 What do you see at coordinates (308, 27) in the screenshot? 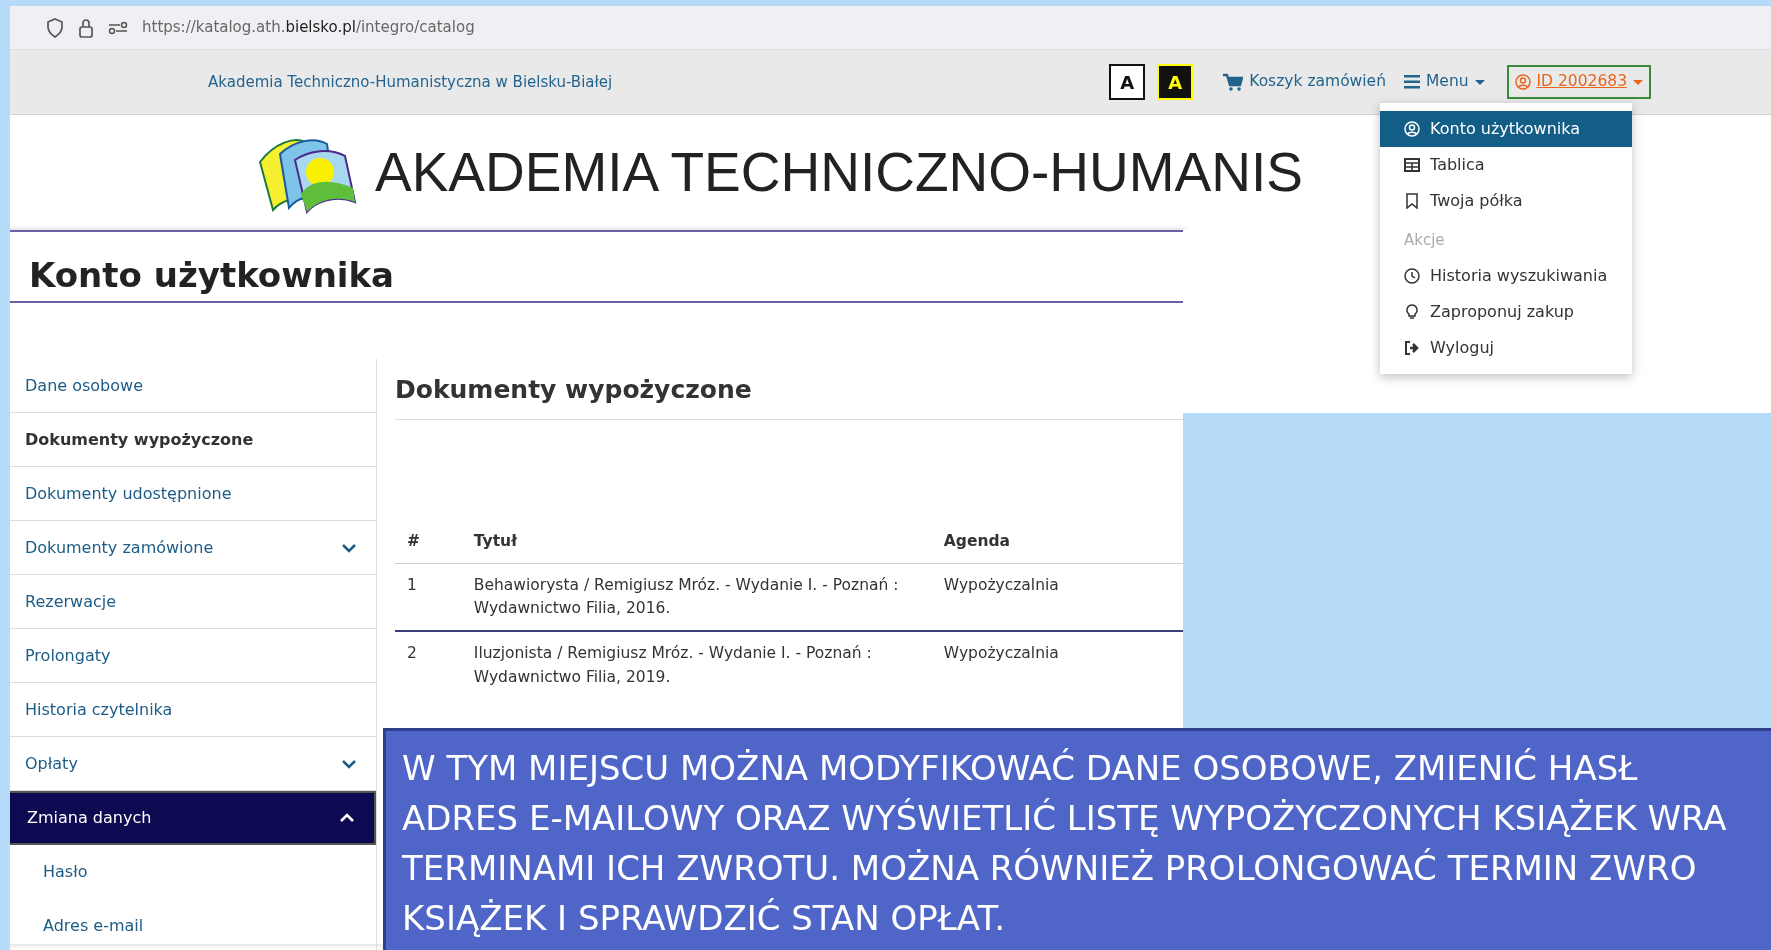
I see `url-text: https://katalog.ath.bielsko.pl/integro/catalog` at bounding box center [308, 27].